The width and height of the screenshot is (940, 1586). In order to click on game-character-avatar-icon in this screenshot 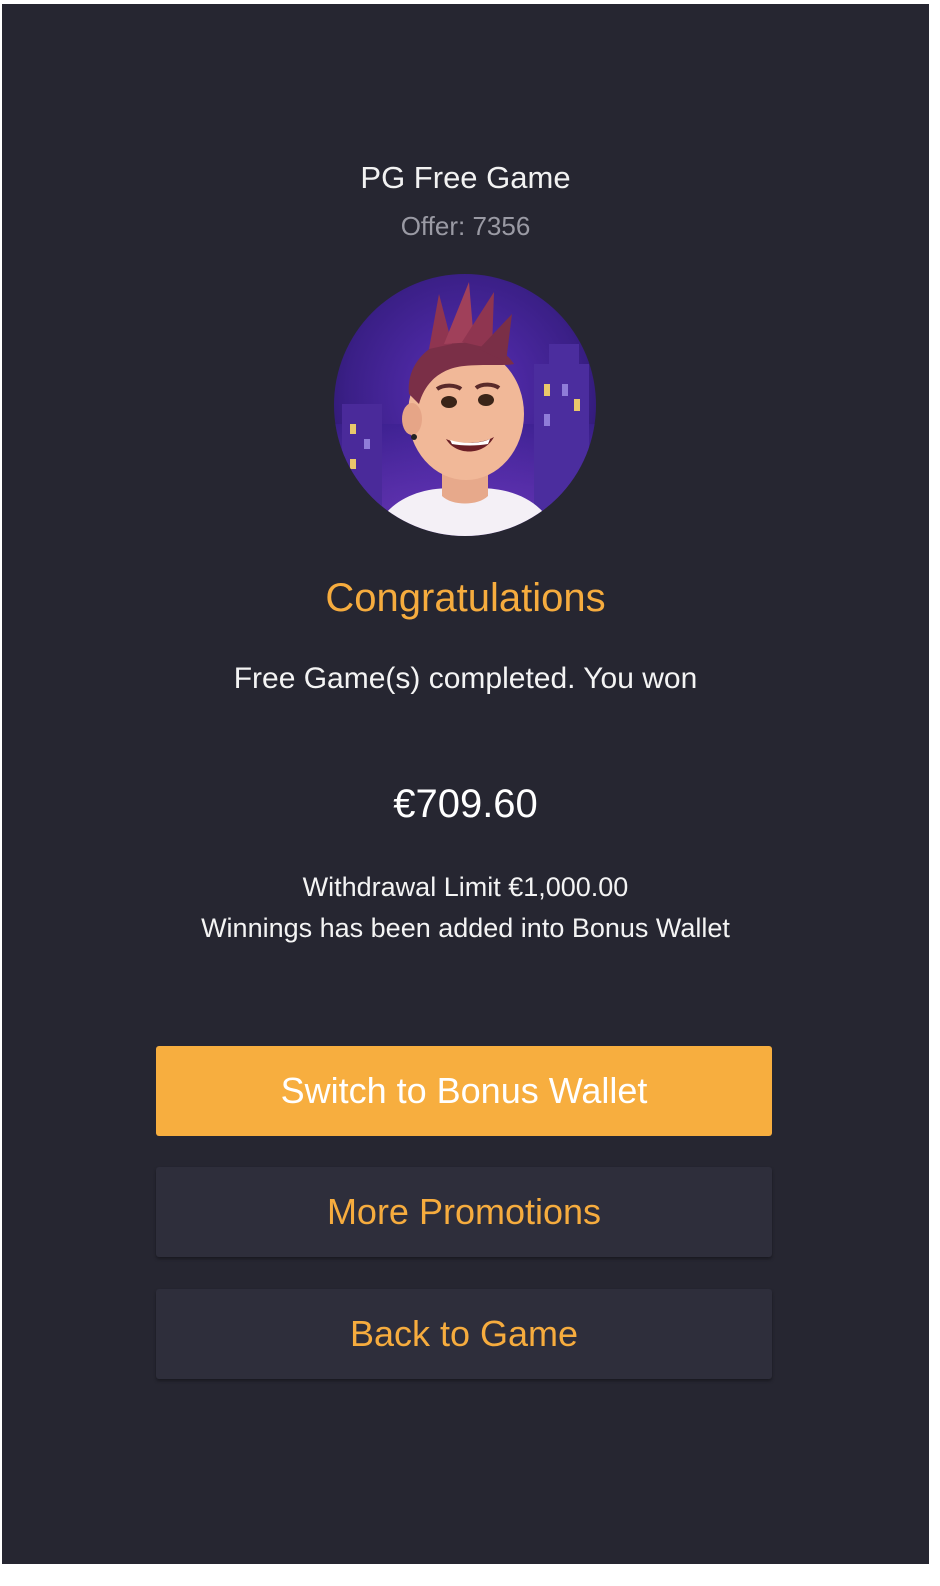, I will do `click(465, 405)`.